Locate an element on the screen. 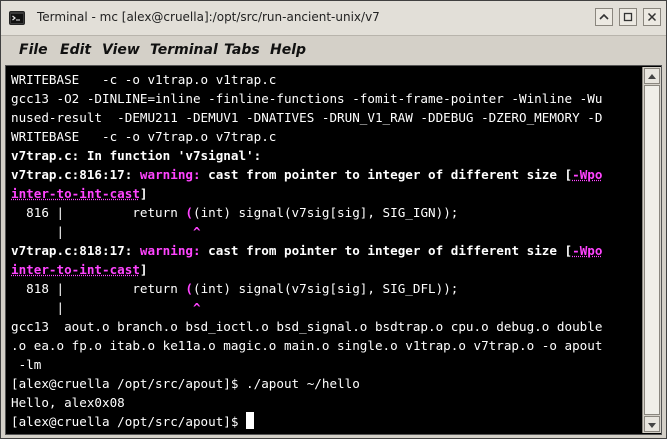 Image resolution: width=667 pixels, height=439 pixels. vertical-scrollbar is located at coordinates (651, 250).